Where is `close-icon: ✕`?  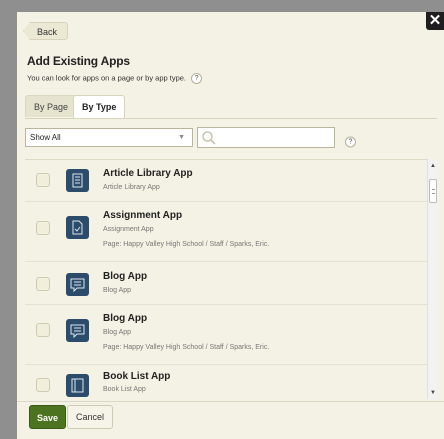
close-icon: ✕ is located at coordinates (435, 21).